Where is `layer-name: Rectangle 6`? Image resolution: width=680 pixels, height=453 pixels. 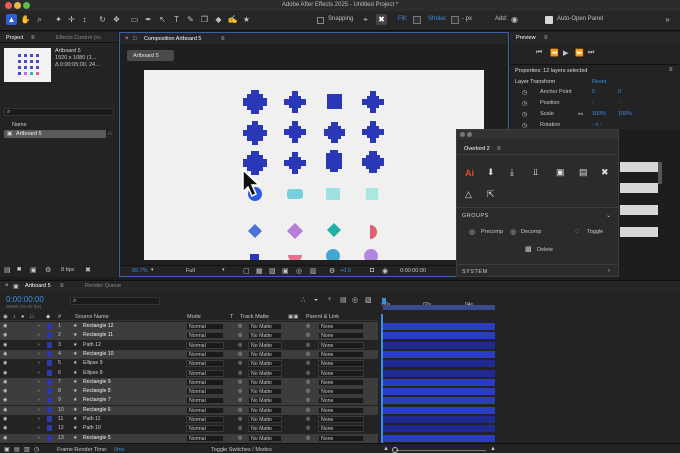 layer-name: Rectangle 6 is located at coordinates (97, 410).